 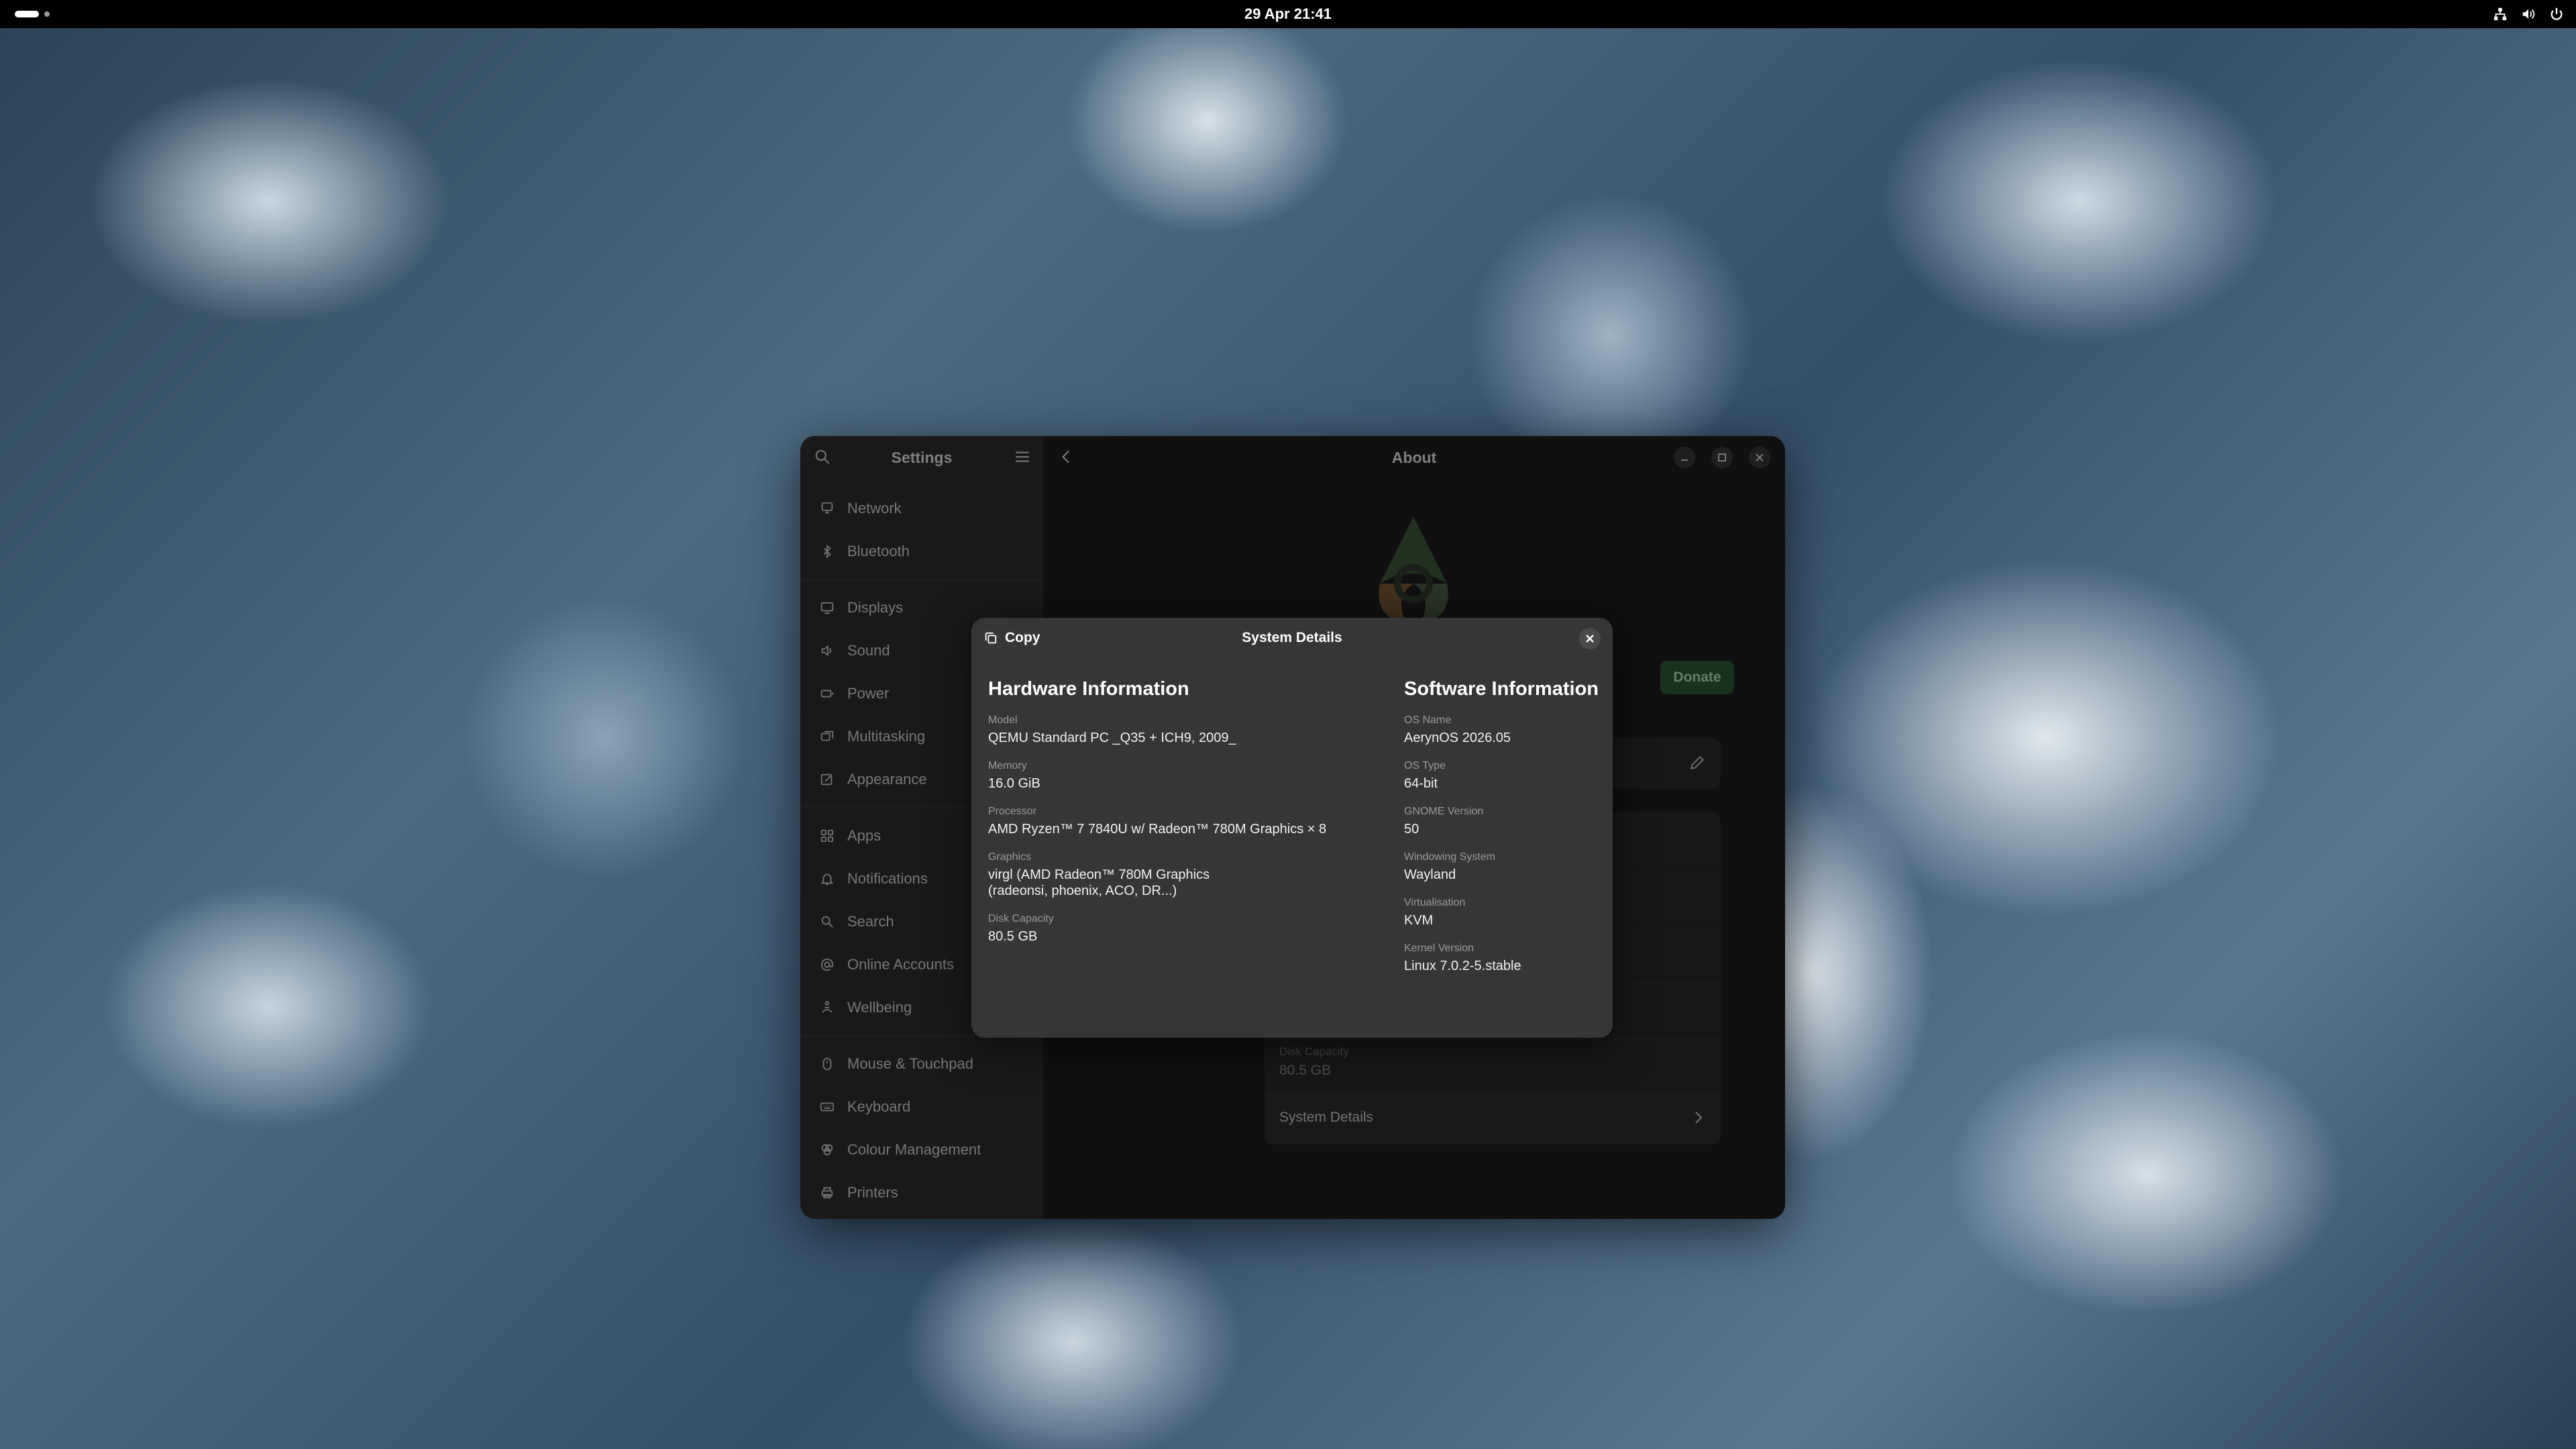 I want to click on top-bar: 29 Apr 21:41, so click(x=1288, y=14).